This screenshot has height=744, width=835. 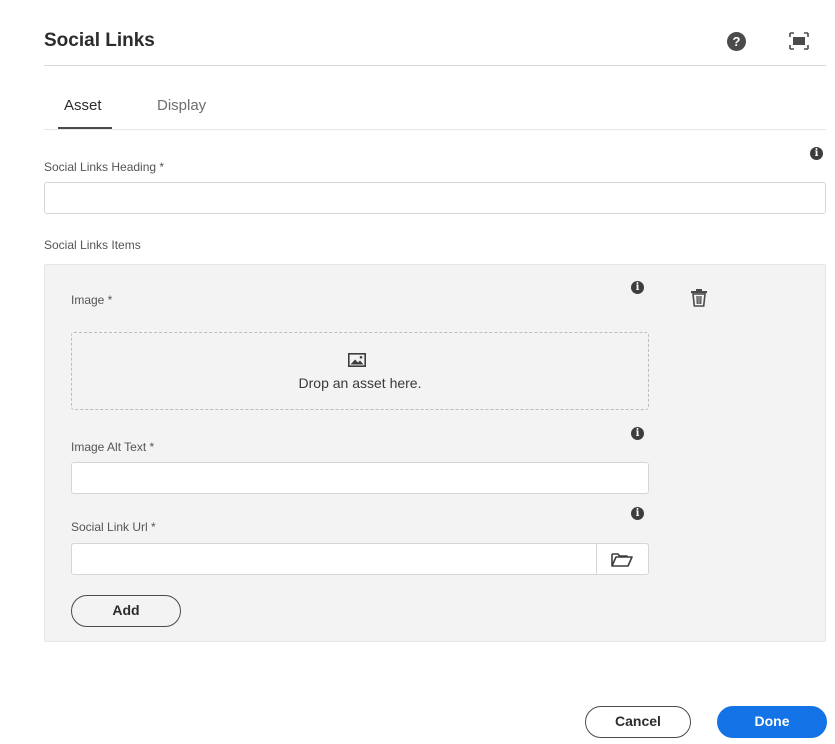 I want to click on alt-text-field-label: Image Alt Text *, so click(x=113, y=447).